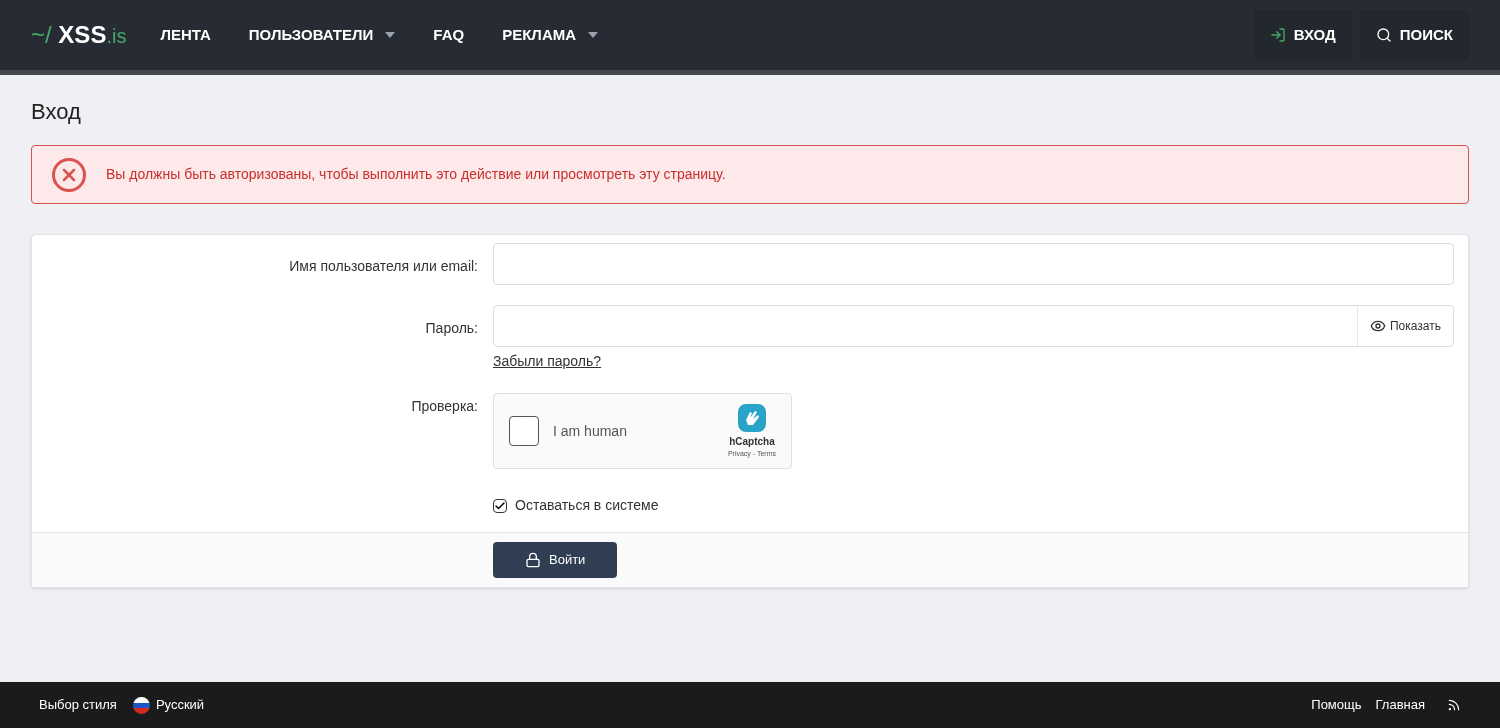 The height and width of the screenshot is (728, 1500). Describe the element at coordinates (973, 264) in the screenshot. I see `username-field` at that location.